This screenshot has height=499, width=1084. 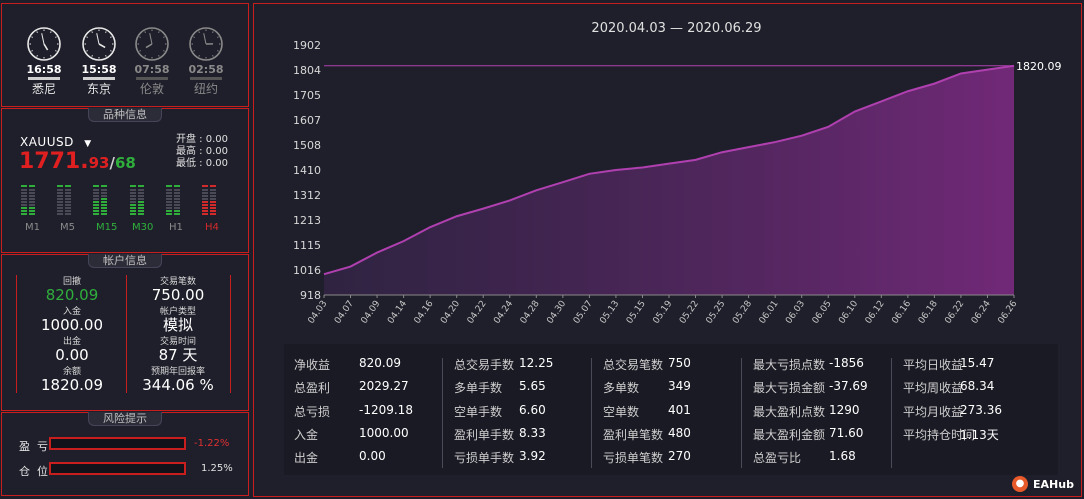 I want to click on divider-left, so click(x=16, y=334).